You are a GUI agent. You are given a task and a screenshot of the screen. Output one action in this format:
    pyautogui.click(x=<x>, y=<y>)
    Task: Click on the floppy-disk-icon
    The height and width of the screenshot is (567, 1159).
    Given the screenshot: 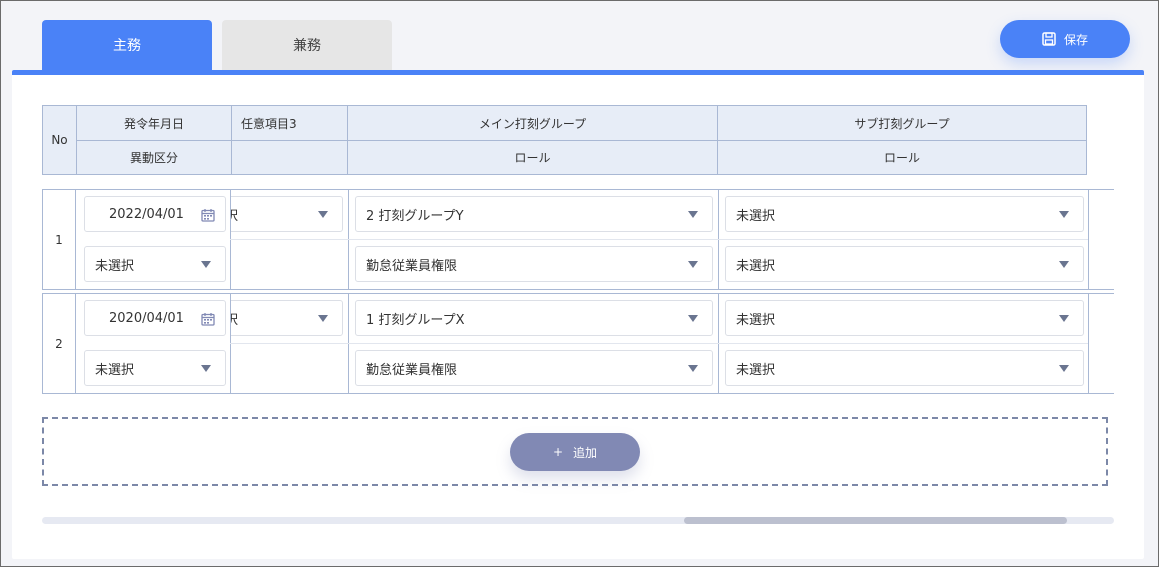 What is the action you would take?
    pyautogui.click(x=1049, y=39)
    